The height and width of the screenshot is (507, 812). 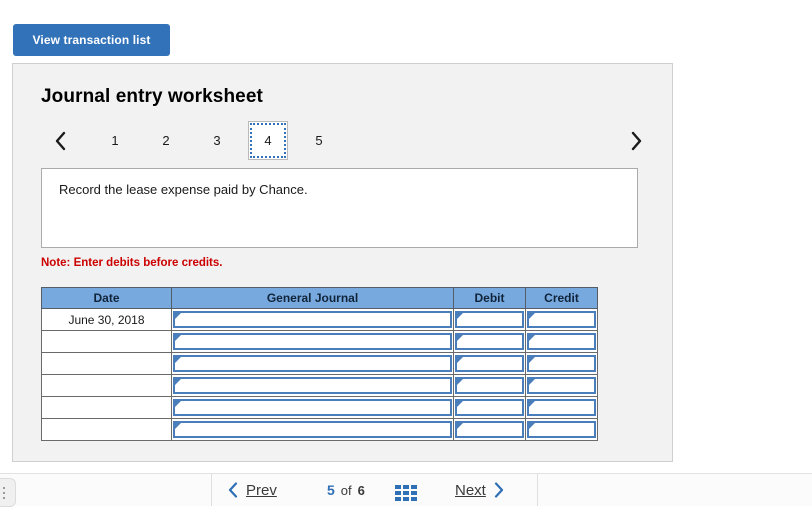 What do you see at coordinates (106, 298) in the screenshot?
I see `column-header-date: Date` at bounding box center [106, 298].